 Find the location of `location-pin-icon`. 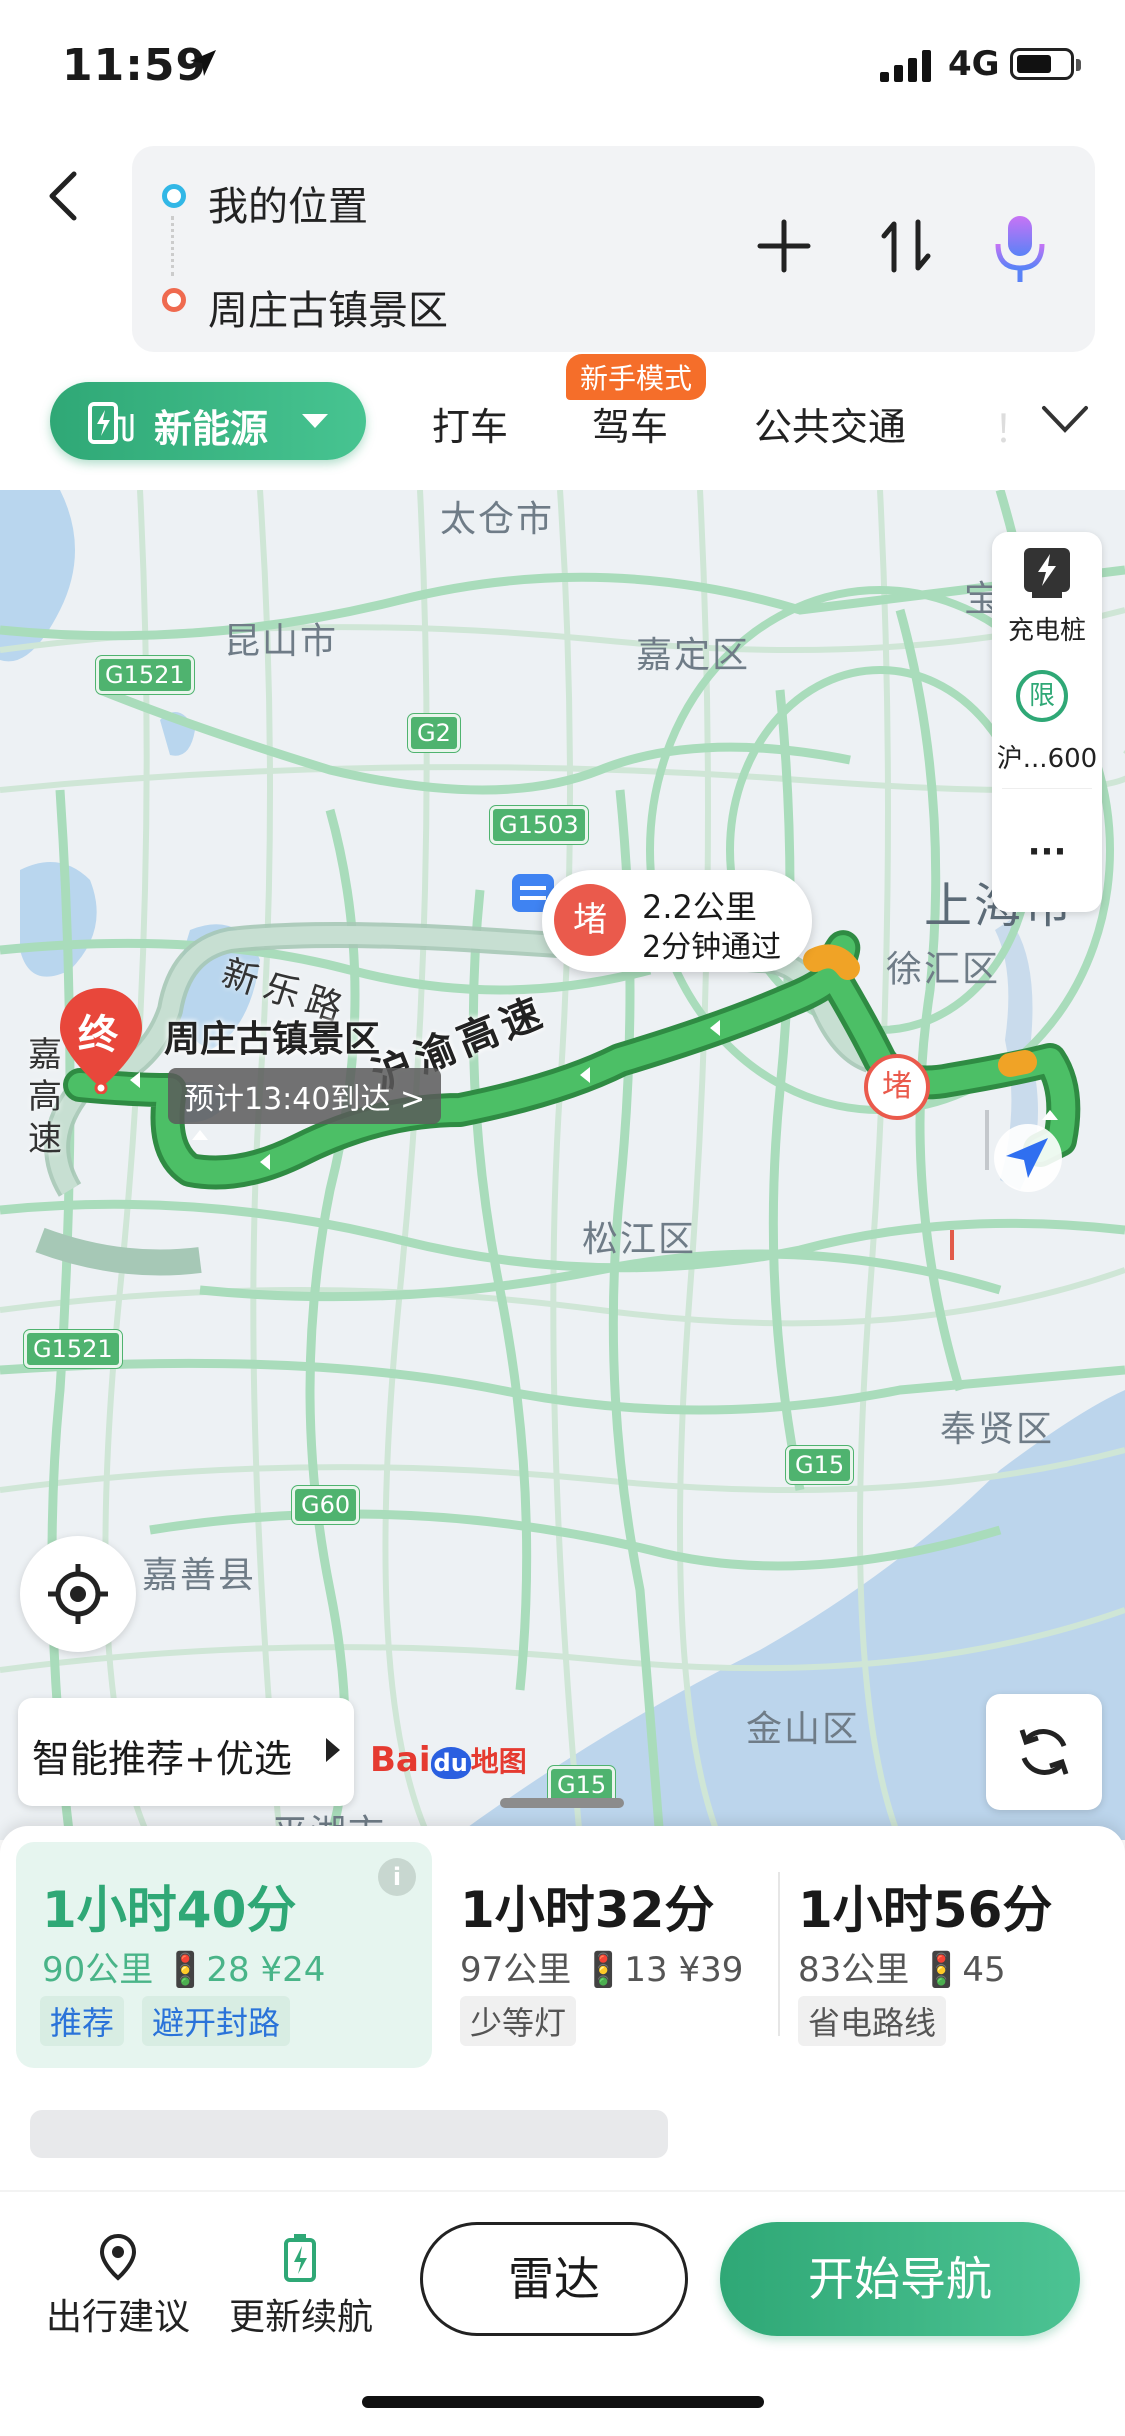

location-pin-icon is located at coordinates (118, 2257).